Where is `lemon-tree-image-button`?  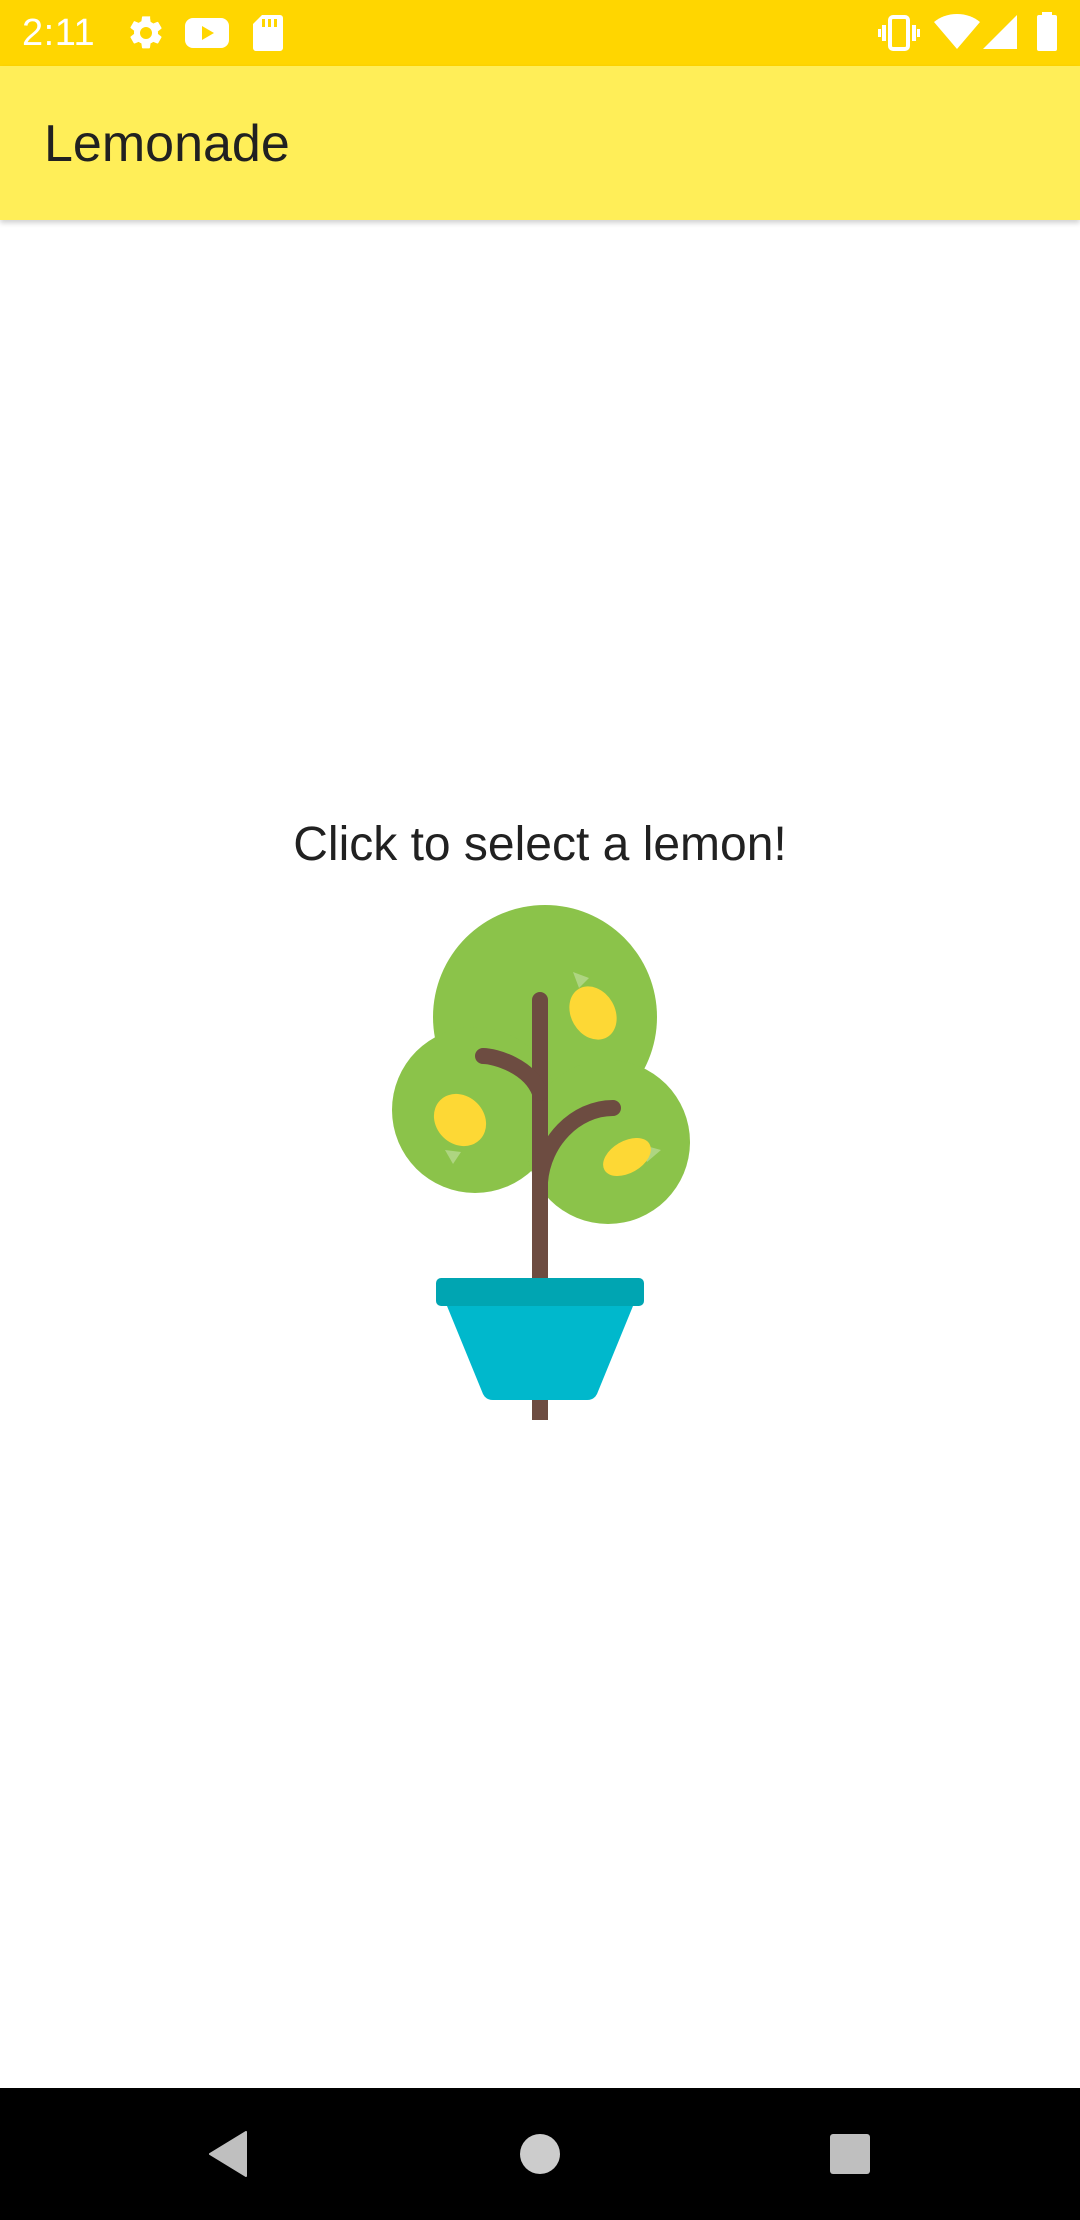
lemon-tree-image-button is located at coordinates (540, 1160).